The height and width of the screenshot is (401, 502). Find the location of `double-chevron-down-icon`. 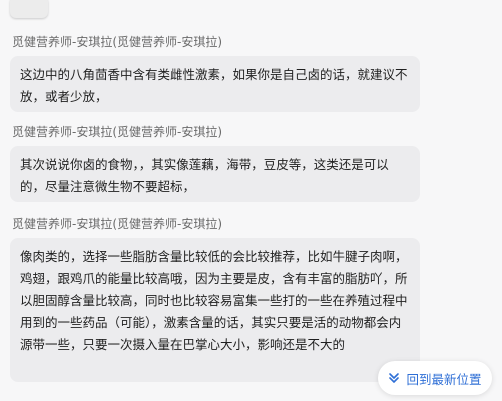

double-chevron-down-icon is located at coordinates (394, 378).